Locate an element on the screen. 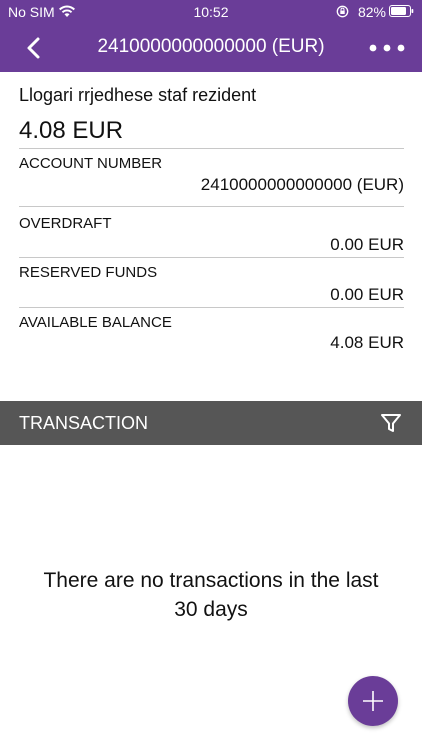 Image resolution: width=422 pixels, height=750 pixels. battery-percent: 82% is located at coordinates (371, 12).